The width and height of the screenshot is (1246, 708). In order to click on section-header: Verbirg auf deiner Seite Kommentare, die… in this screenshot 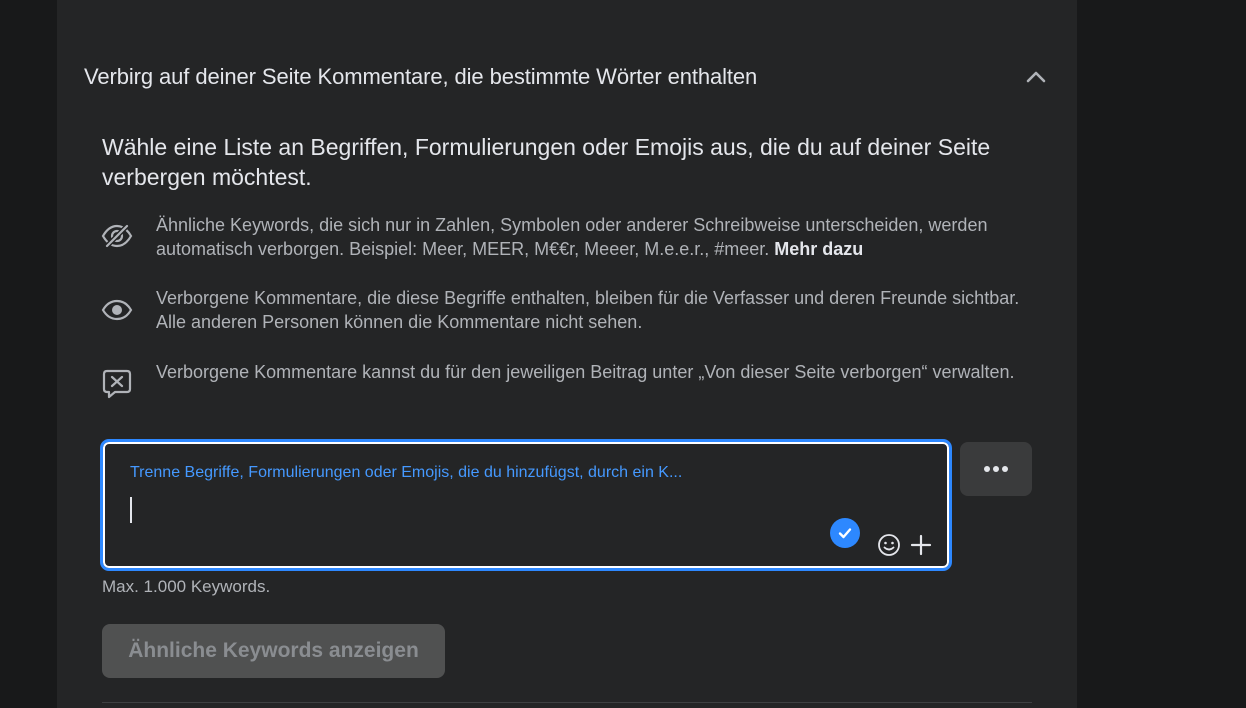, I will do `click(567, 77)`.